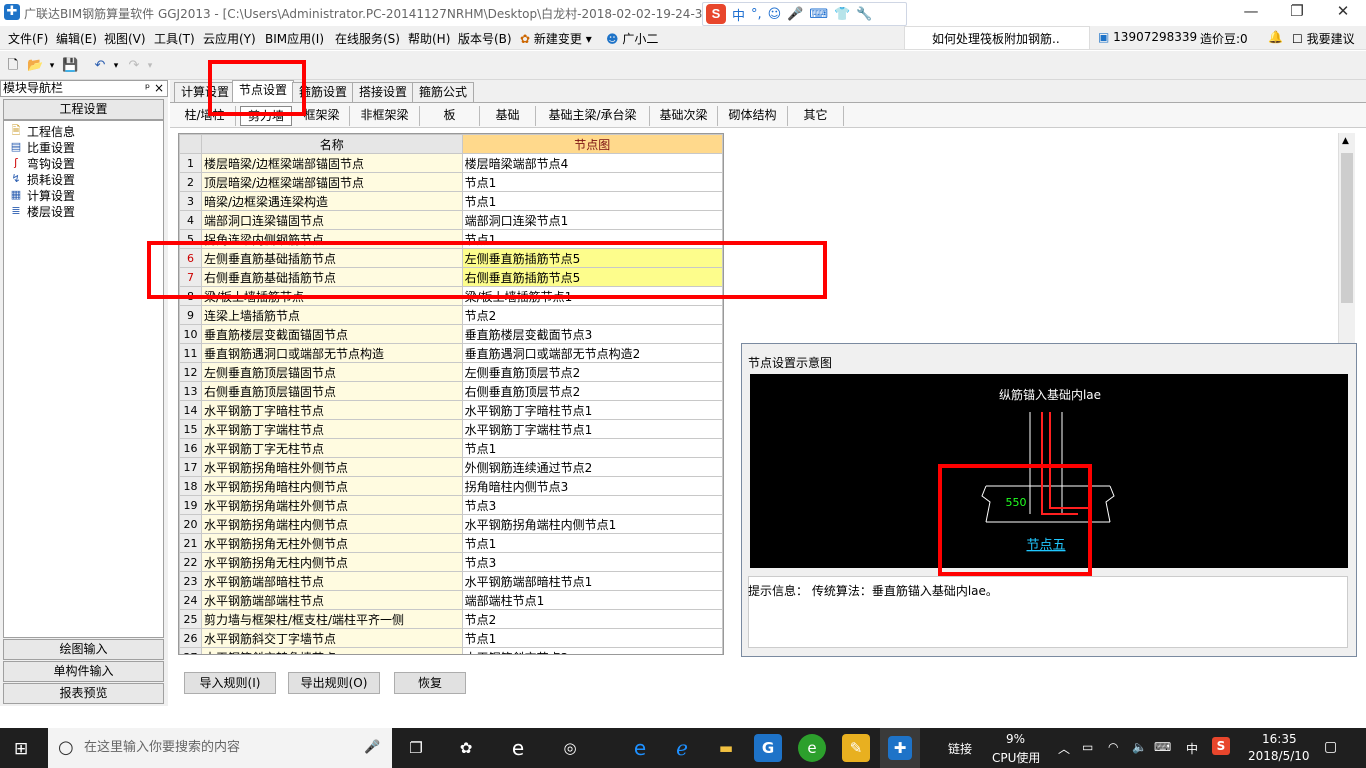 This screenshot has height=768, width=1366. What do you see at coordinates (775, 14) in the screenshot?
I see `ime-emoji-icon: ☺` at bounding box center [775, 14].